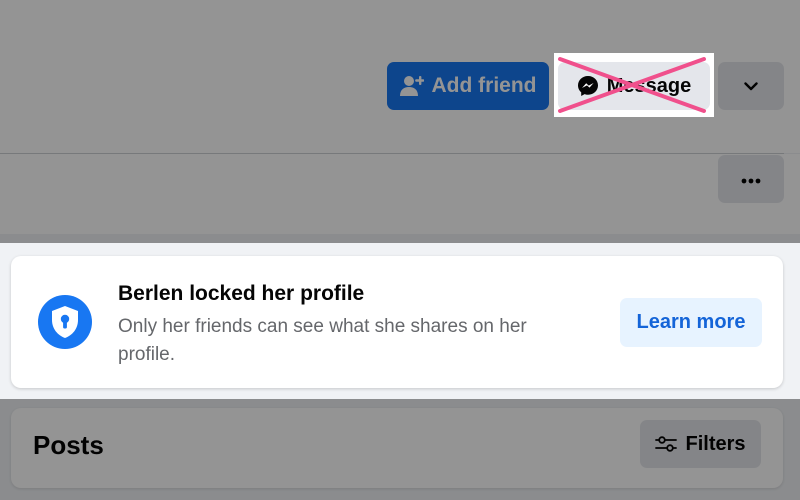  I want to click on more-actions-dropdown, so click(751, 86).